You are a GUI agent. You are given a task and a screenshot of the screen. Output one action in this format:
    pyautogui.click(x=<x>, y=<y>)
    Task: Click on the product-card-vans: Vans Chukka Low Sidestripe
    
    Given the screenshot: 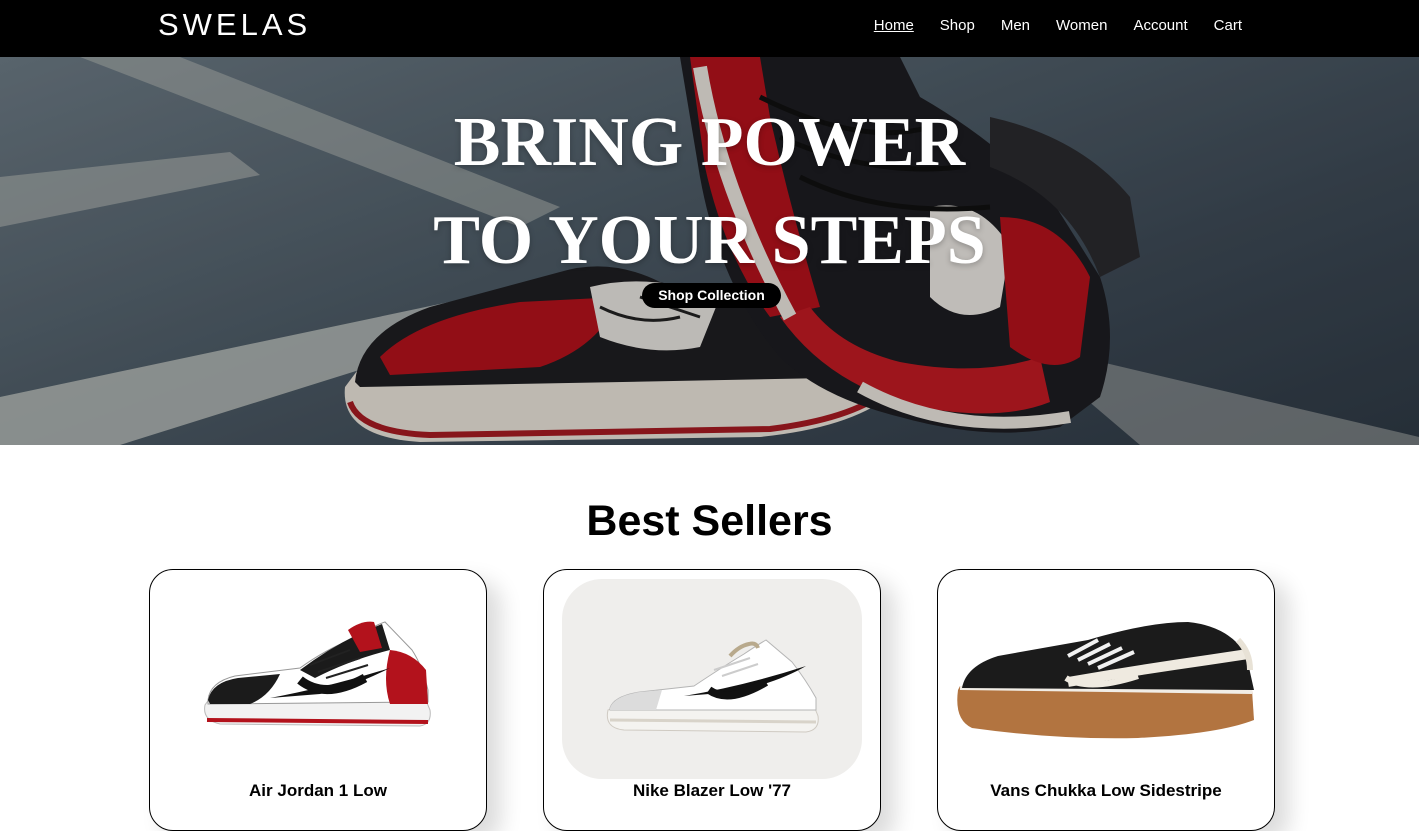 What is the action you would take?
    pyautogui.click(x=1106, y=700)
    